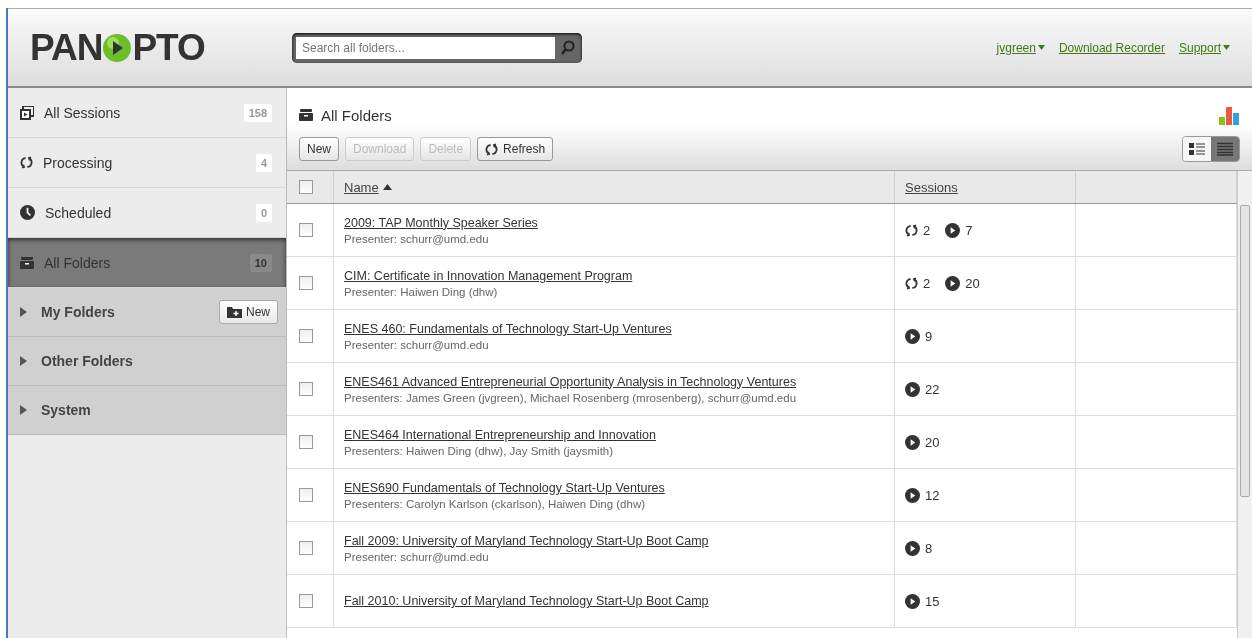 Image resolution: width=1252 pixels, height=638 pixels. Describe the element at coordinates (929, 548) in the screenshot. I see `session-count: 8` at that location.